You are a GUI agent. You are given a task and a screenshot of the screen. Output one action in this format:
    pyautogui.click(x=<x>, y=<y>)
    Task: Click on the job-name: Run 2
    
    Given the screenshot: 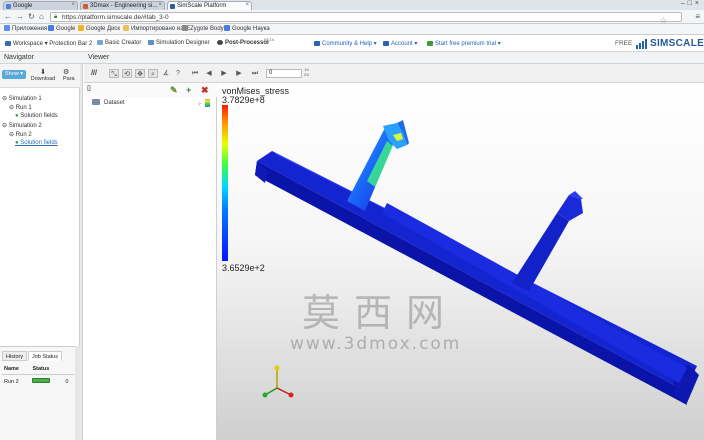 What is the action you would take?
    pyautogui.click(x=11, y=381)
    